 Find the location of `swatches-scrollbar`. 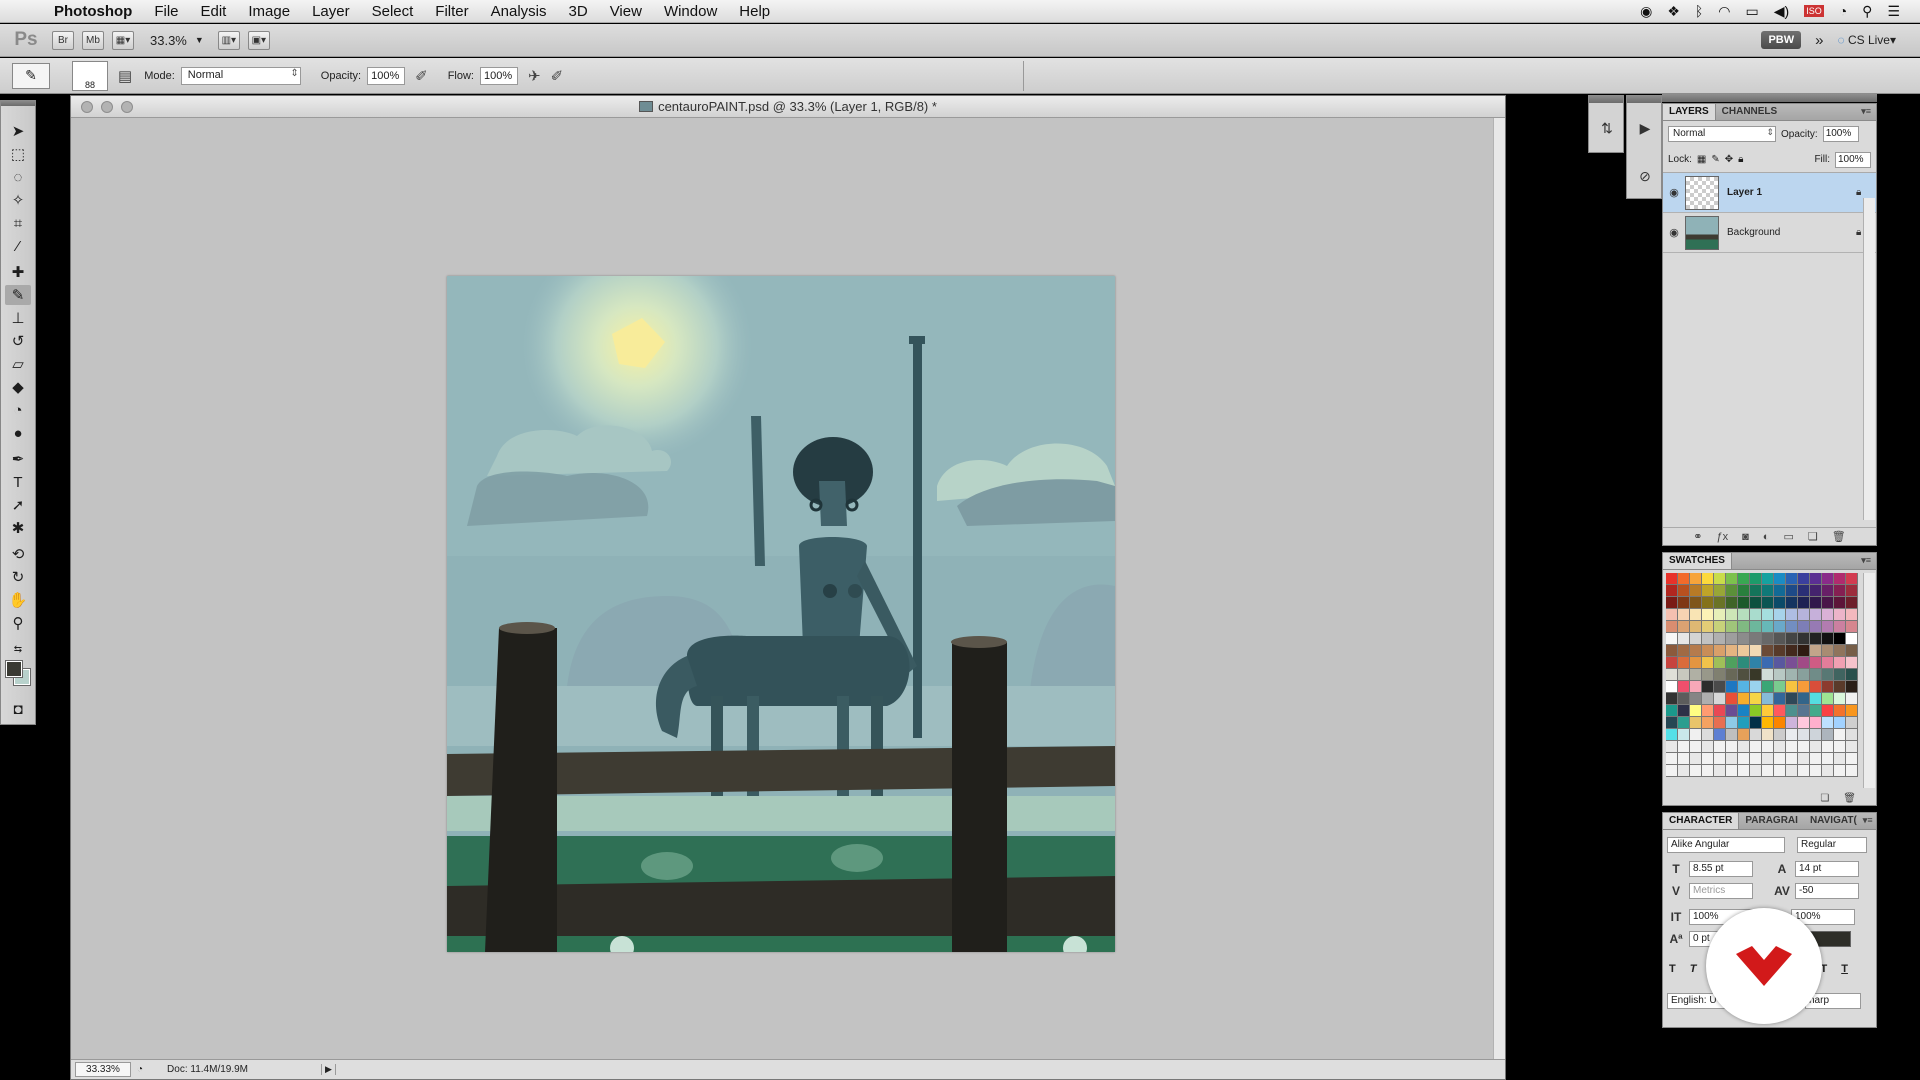

swatches-scrollbar is located at coordinates (1869, 680).